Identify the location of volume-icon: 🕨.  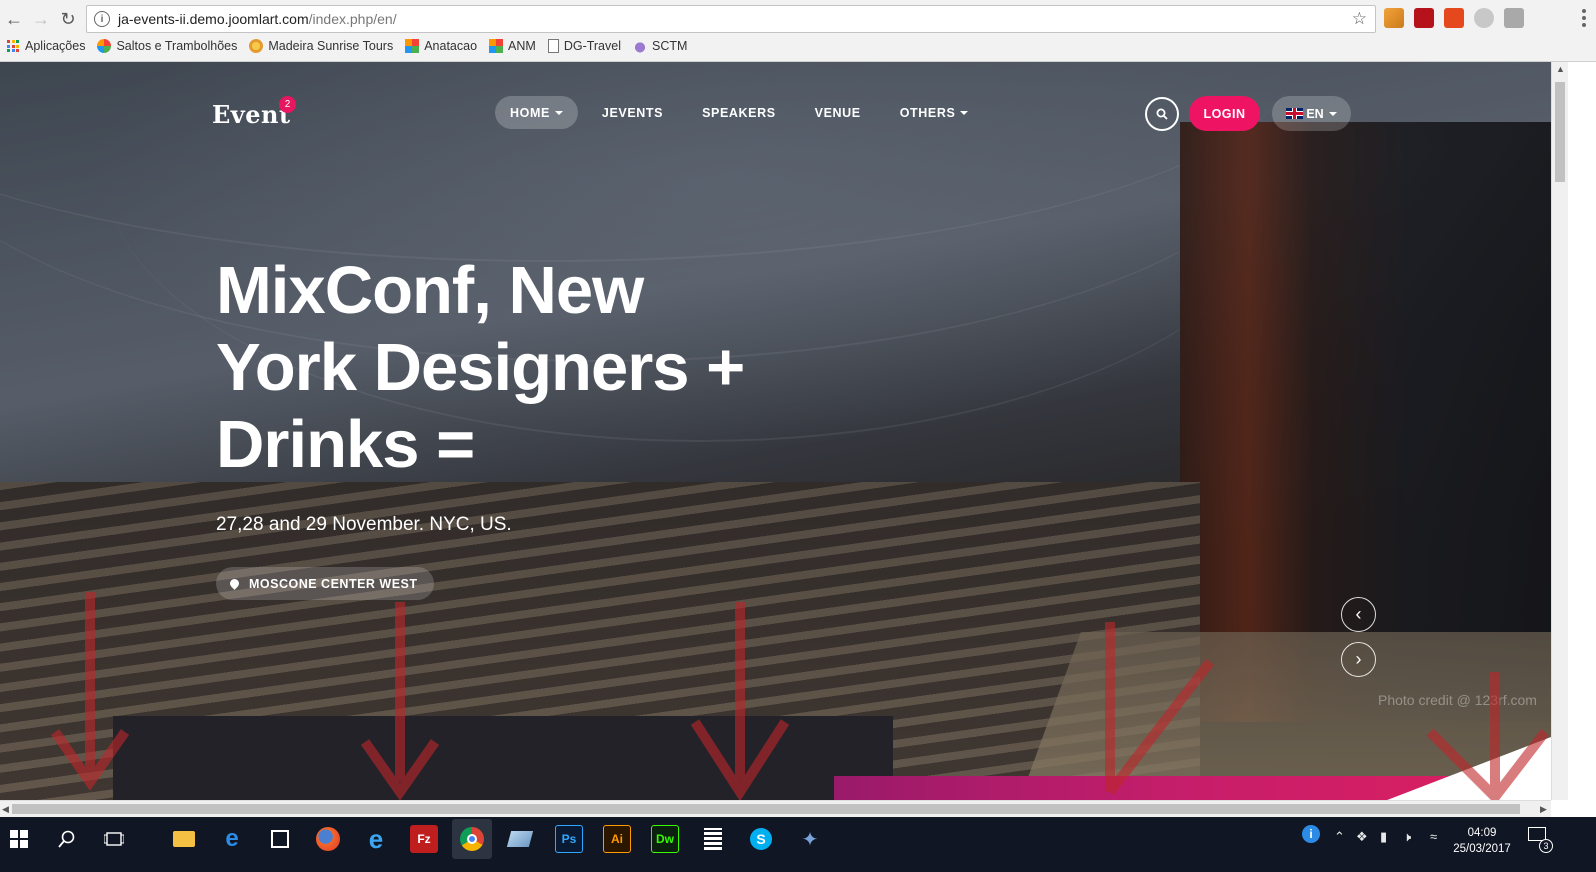
(1407, 837).